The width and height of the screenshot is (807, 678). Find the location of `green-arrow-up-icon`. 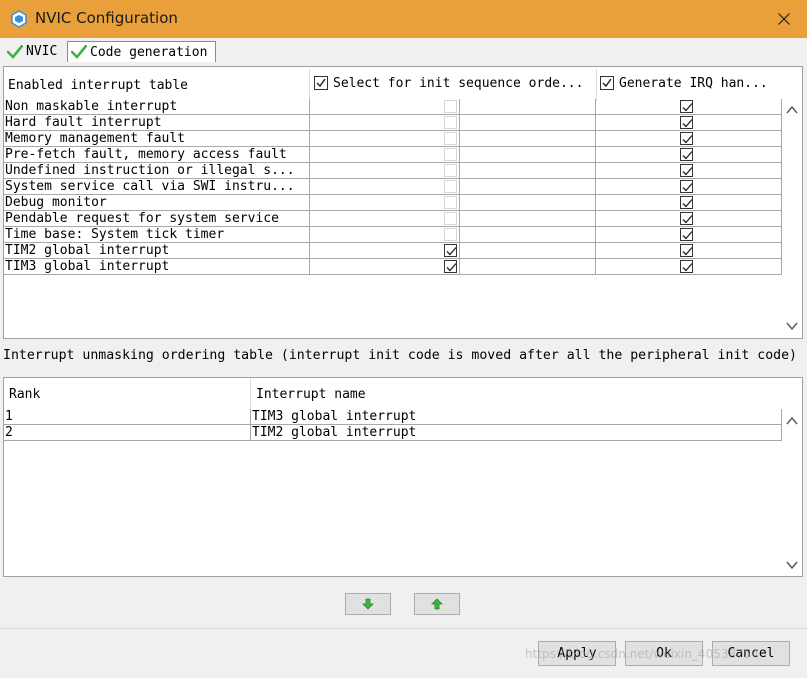

green-arrow-up-icon is located at coordinates (437, 604).